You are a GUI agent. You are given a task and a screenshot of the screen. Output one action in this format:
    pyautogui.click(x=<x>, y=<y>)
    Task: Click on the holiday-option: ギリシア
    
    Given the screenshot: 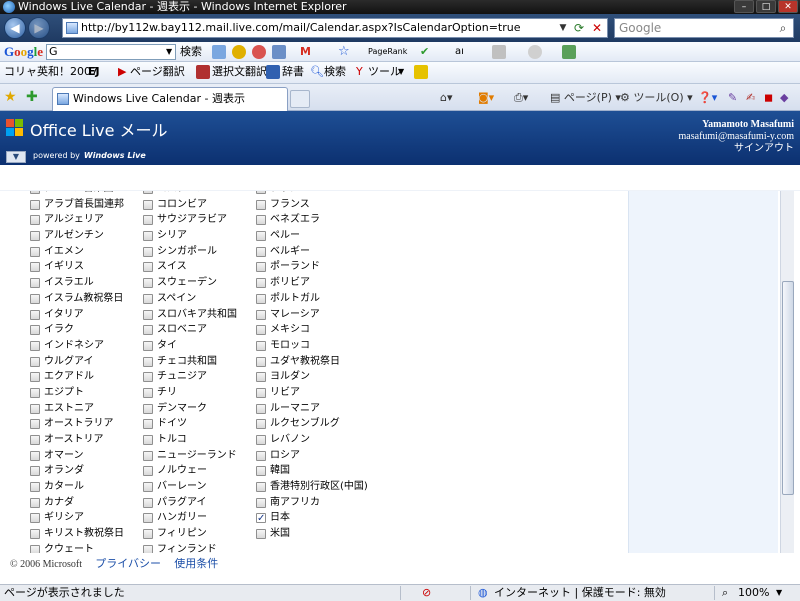 What is the action you would take?
    pyautogui.click(x=77, y=518)
    